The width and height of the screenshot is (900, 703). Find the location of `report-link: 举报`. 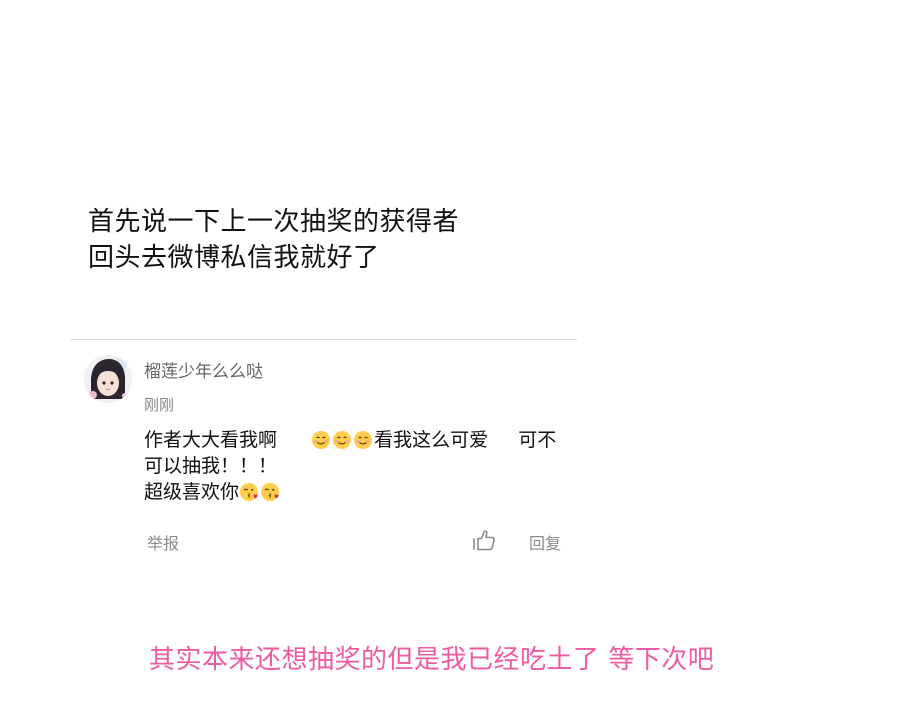

report-link: 举报 is located at coordinates (163, 542).